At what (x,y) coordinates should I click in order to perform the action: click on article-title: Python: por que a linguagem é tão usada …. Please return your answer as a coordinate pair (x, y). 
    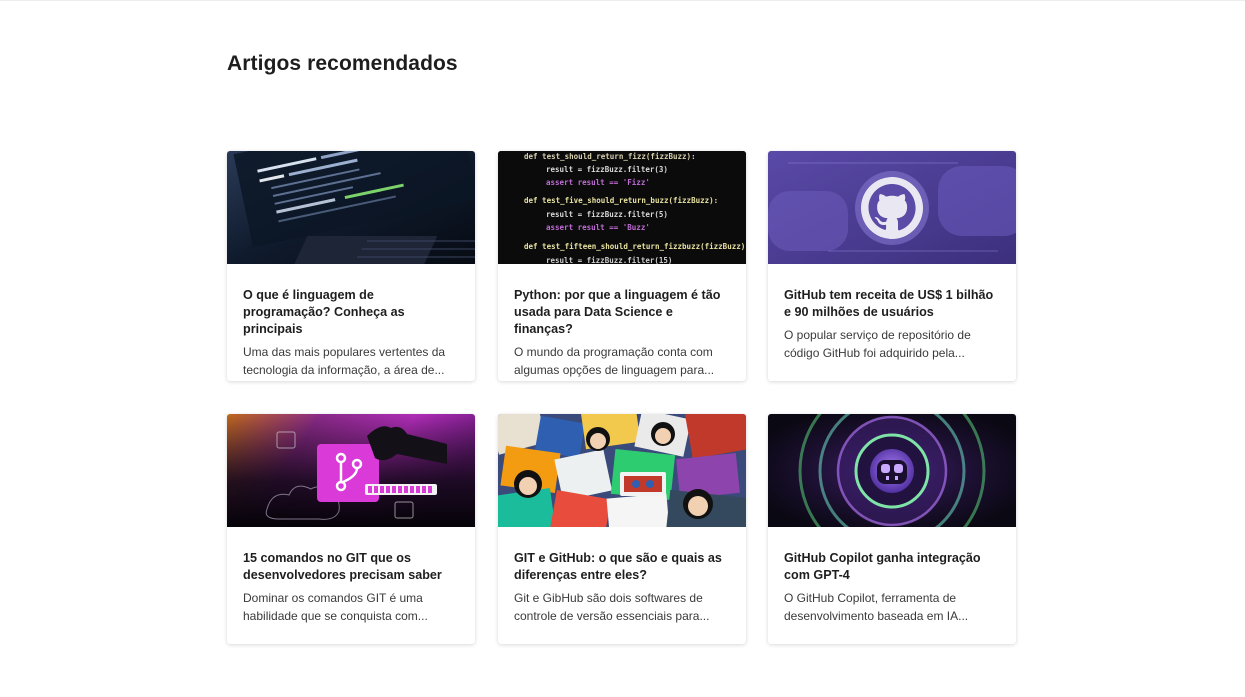
    Looking at the image, I should click on (622, 312).